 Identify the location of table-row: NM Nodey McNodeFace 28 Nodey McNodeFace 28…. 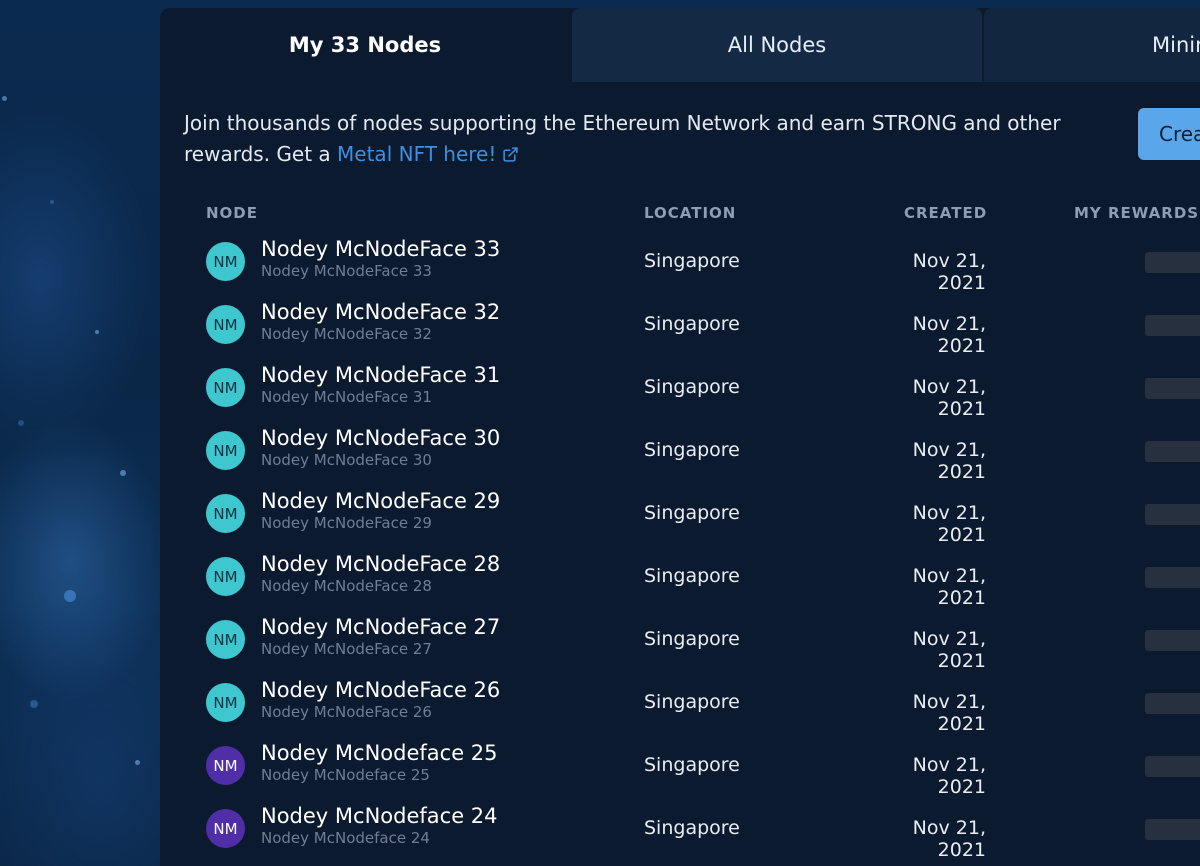
(680, 576).